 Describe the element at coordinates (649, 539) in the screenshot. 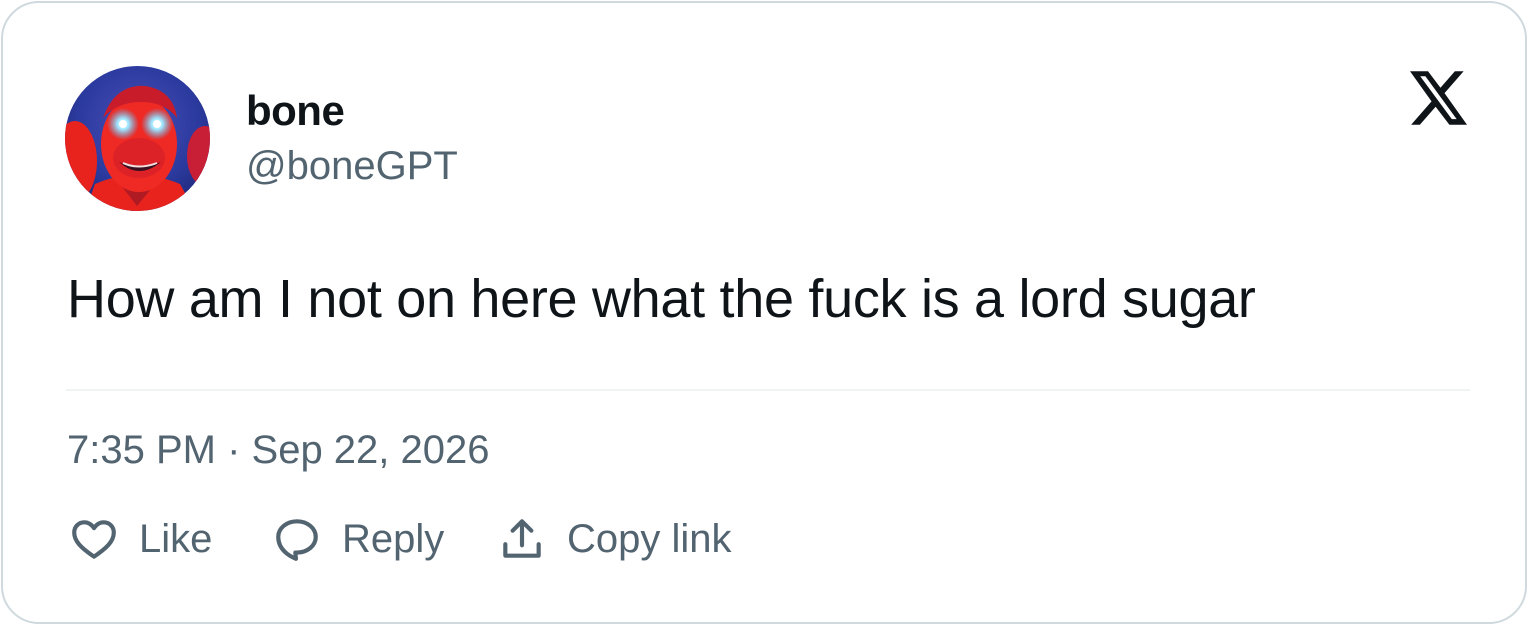

I see `copy-link-label: Copy link` at that location.